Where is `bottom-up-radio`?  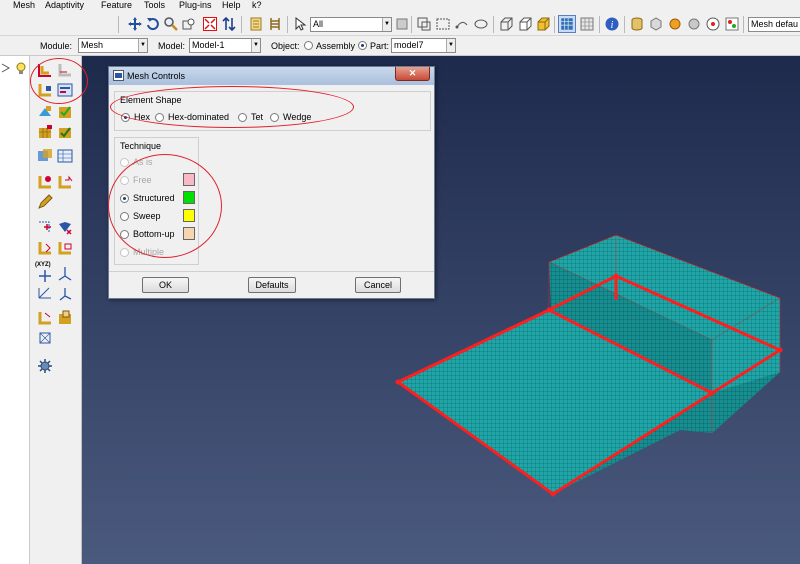
bottom-up-radio is located at coordinates (124, 234).